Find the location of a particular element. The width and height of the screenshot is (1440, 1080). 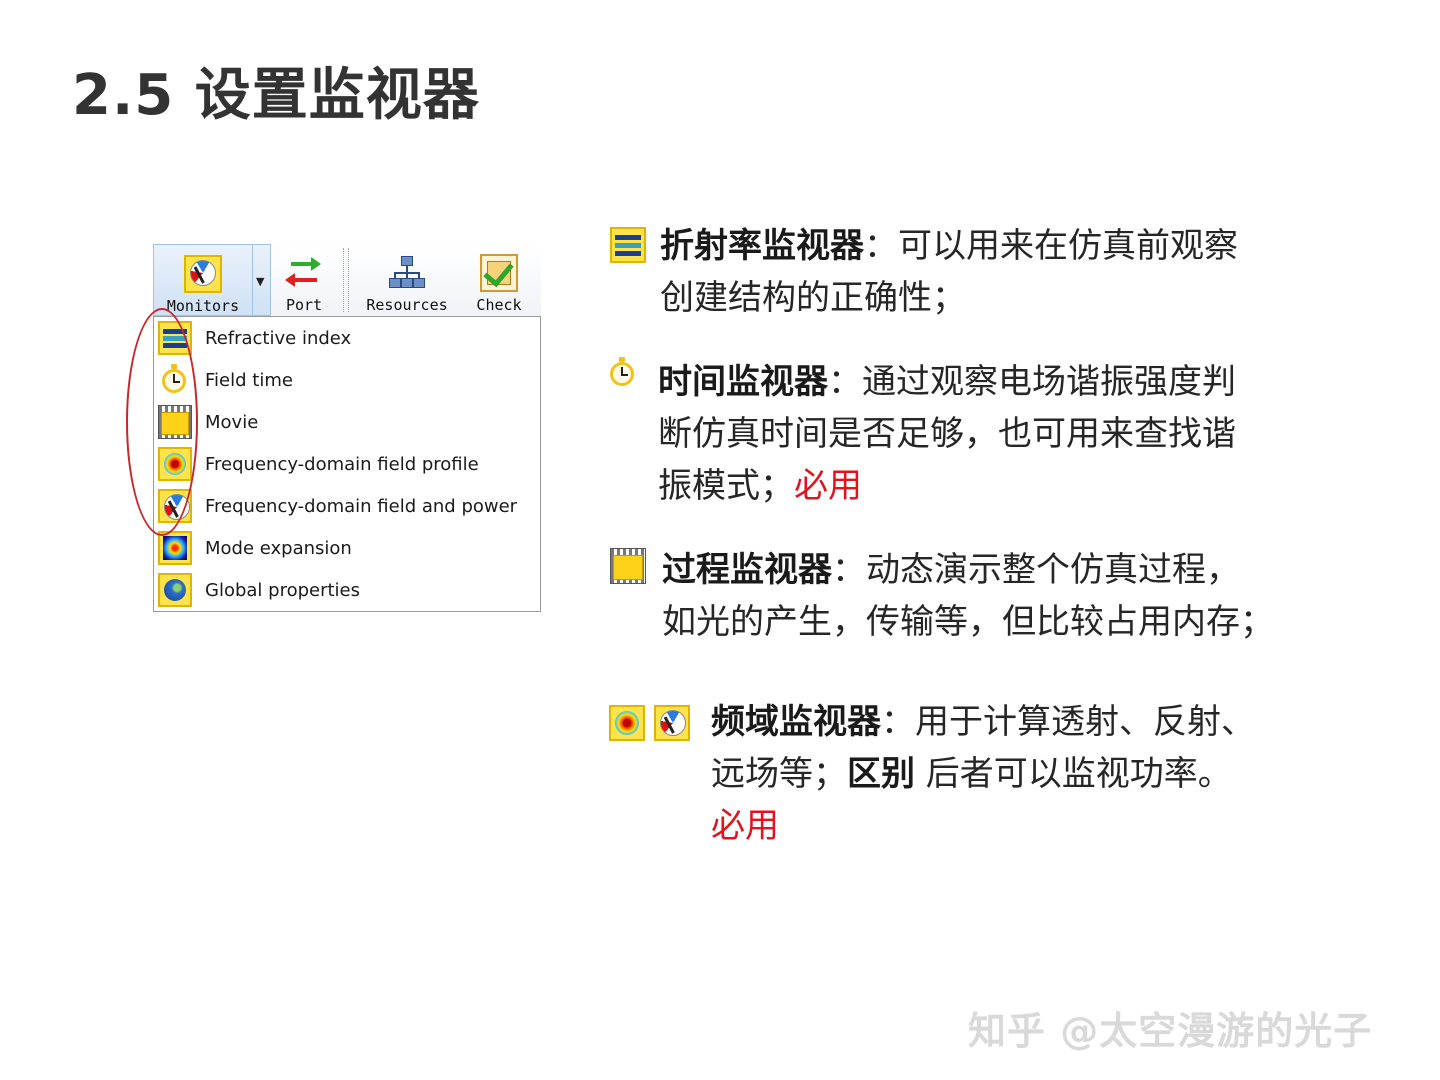

menu-item-label: Movie is located at coordinates (232, 422).